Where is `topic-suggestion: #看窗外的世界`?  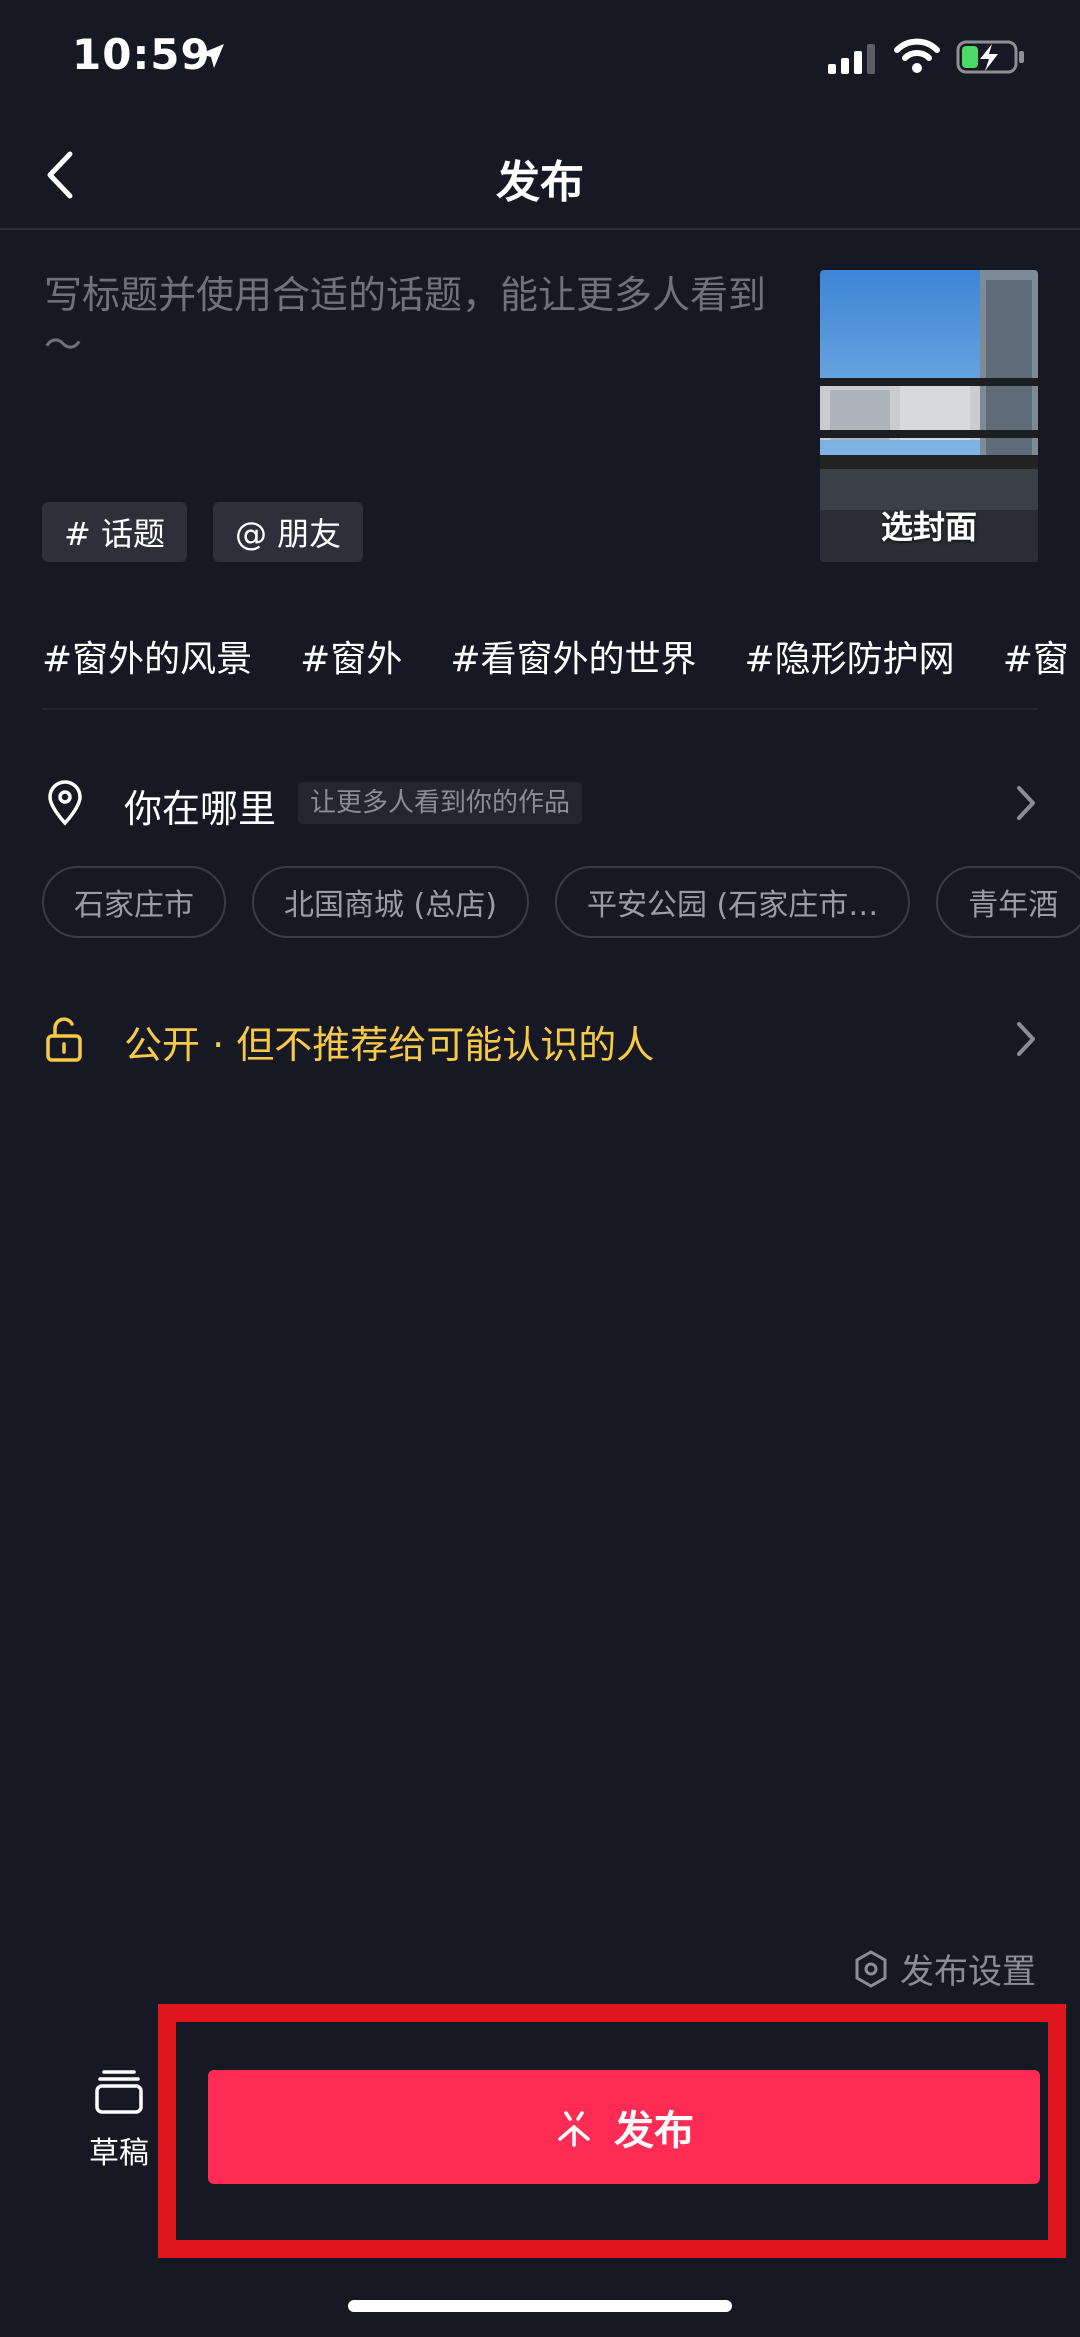 topic-suggestion: #看窗外的世界 is located at coordinates (573, 658).